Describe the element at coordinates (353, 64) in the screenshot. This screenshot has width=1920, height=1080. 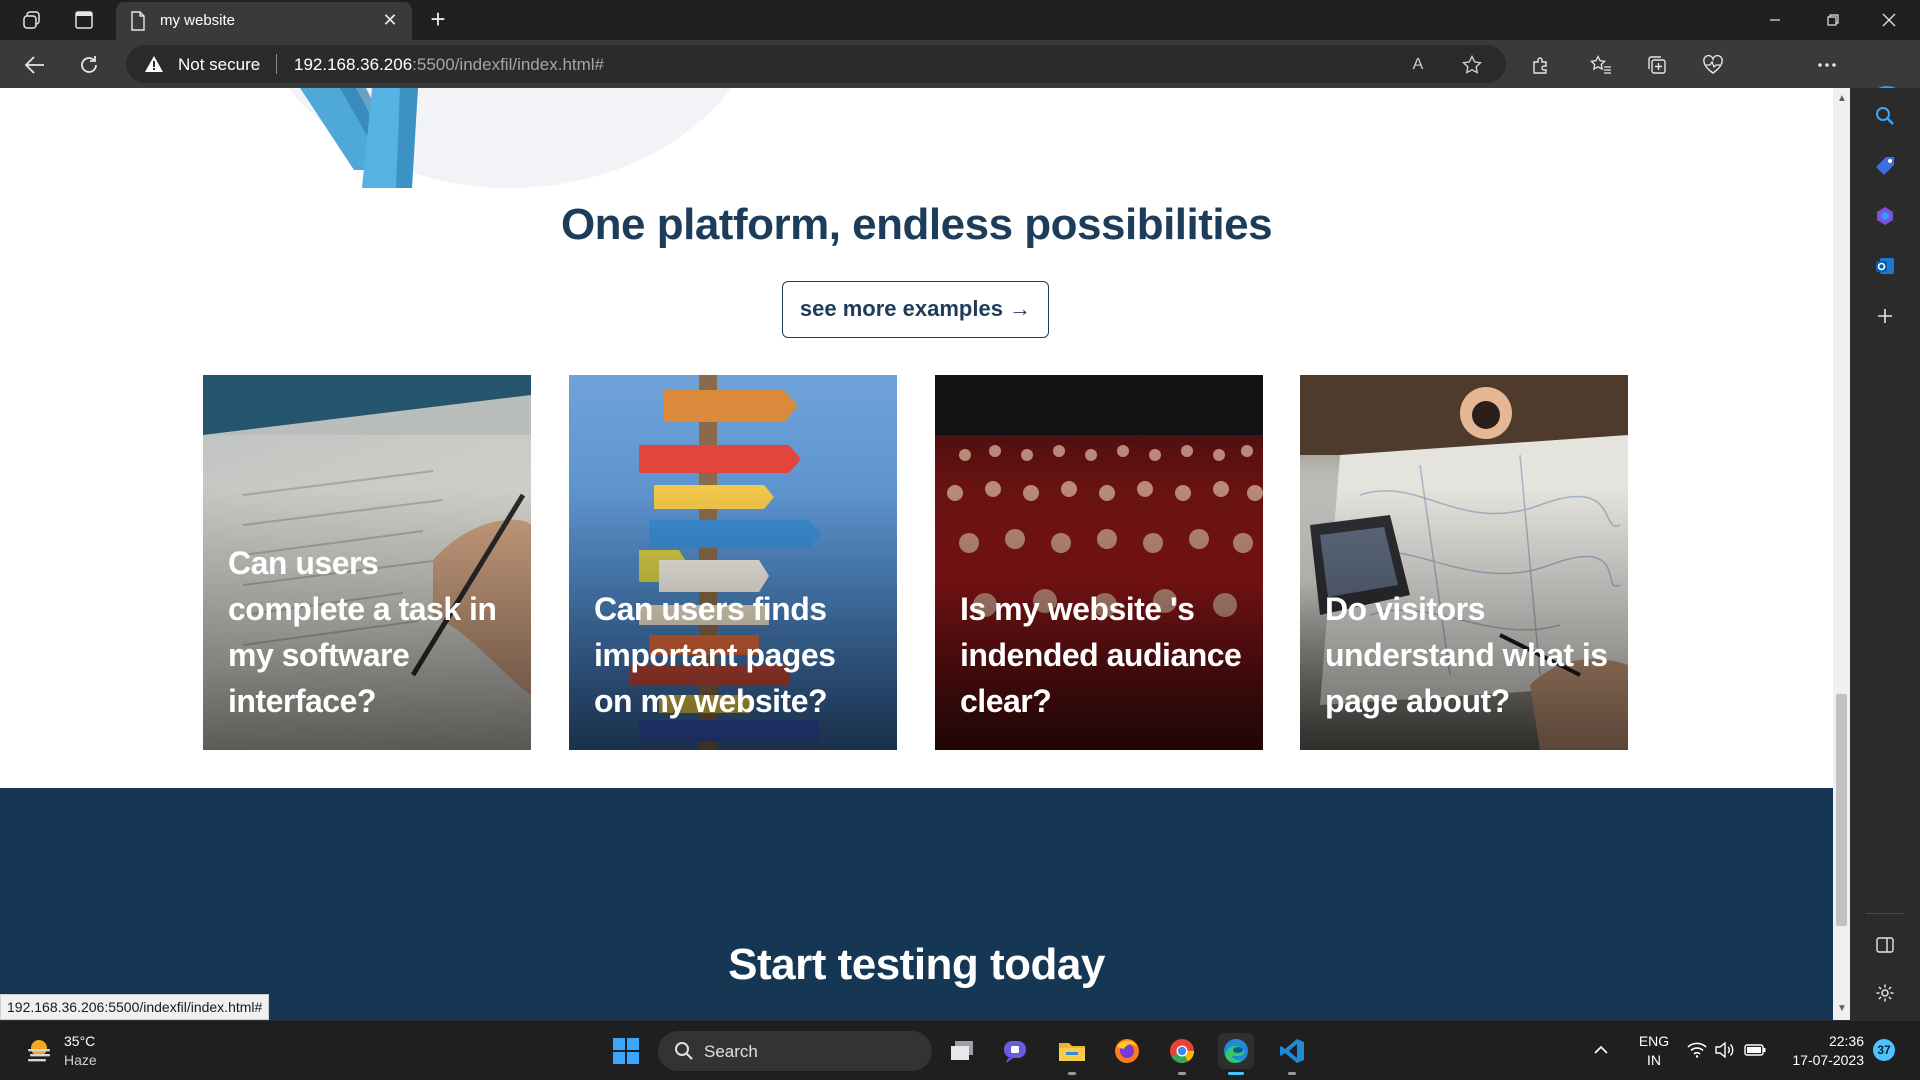
I see `url-host: 192.168.36.206` at that location.